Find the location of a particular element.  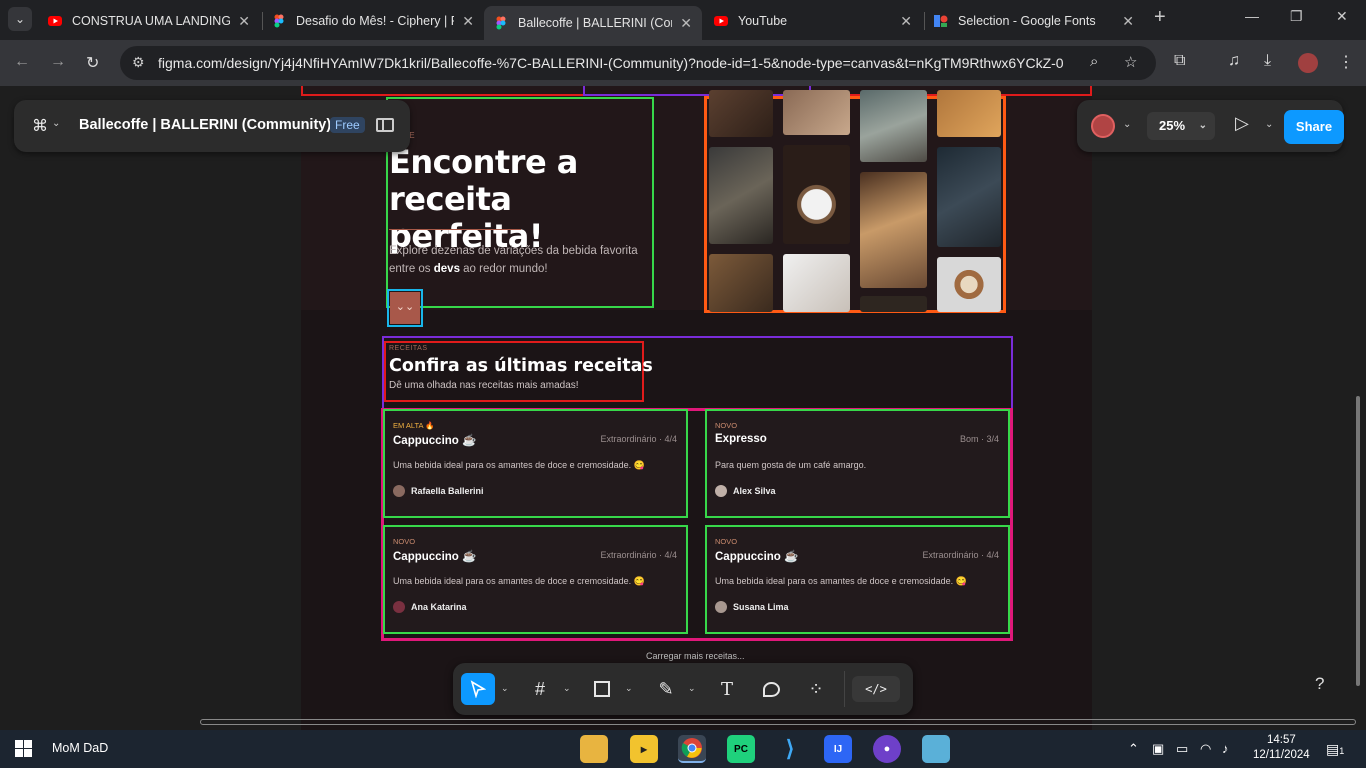

profile-avatar is located at coordinates (1308, 63).